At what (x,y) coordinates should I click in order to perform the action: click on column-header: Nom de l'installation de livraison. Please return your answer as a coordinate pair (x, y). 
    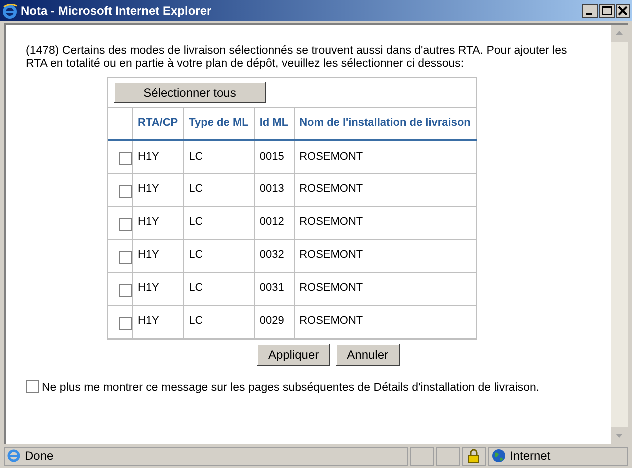
    Looking at the image, I should click on (385, 124).